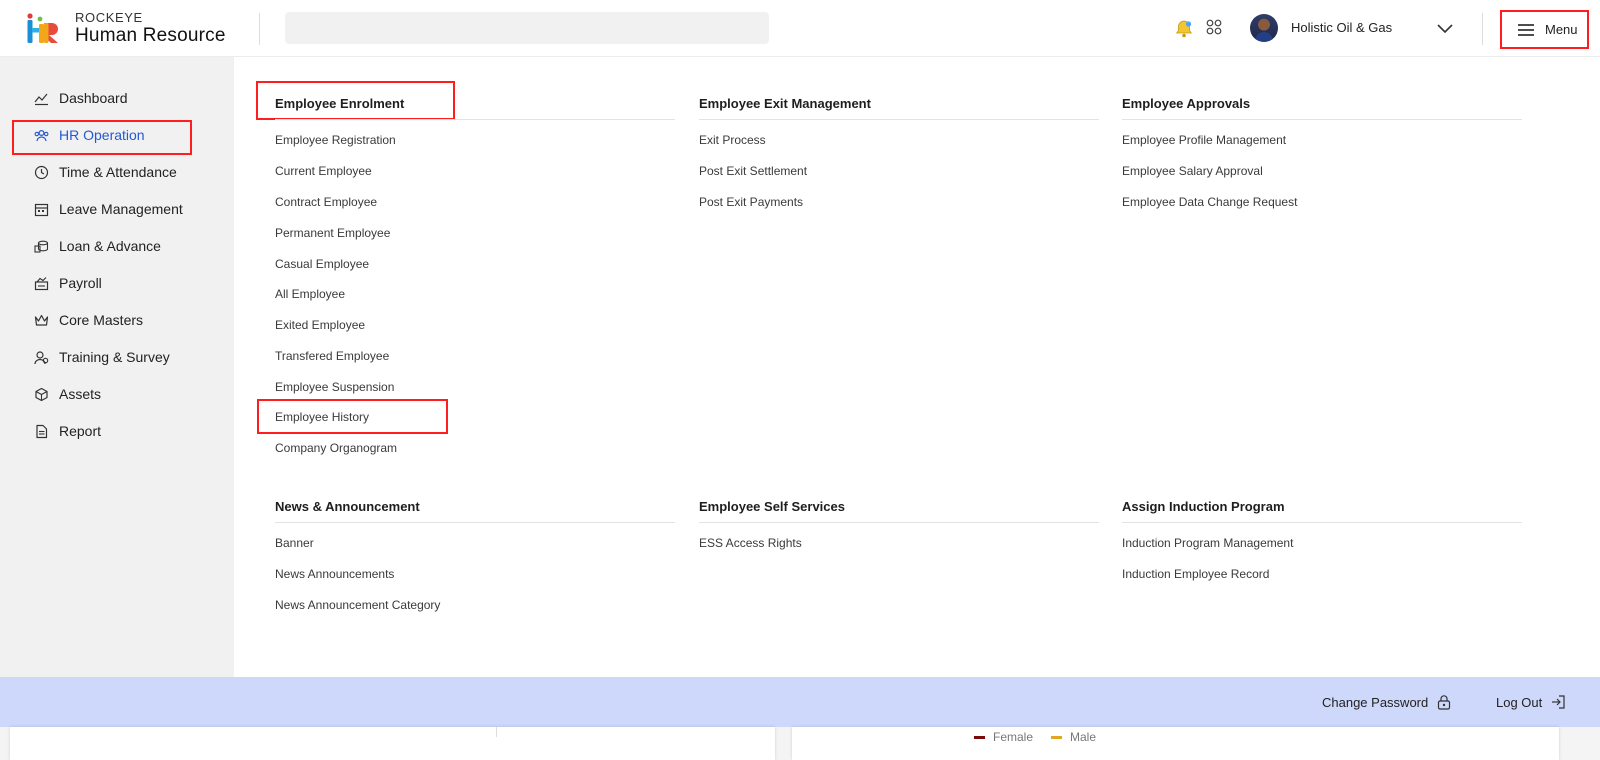  Describe the element at coordinates (41, 99) in the screenshot. I see `dashboard-icon` at that location.